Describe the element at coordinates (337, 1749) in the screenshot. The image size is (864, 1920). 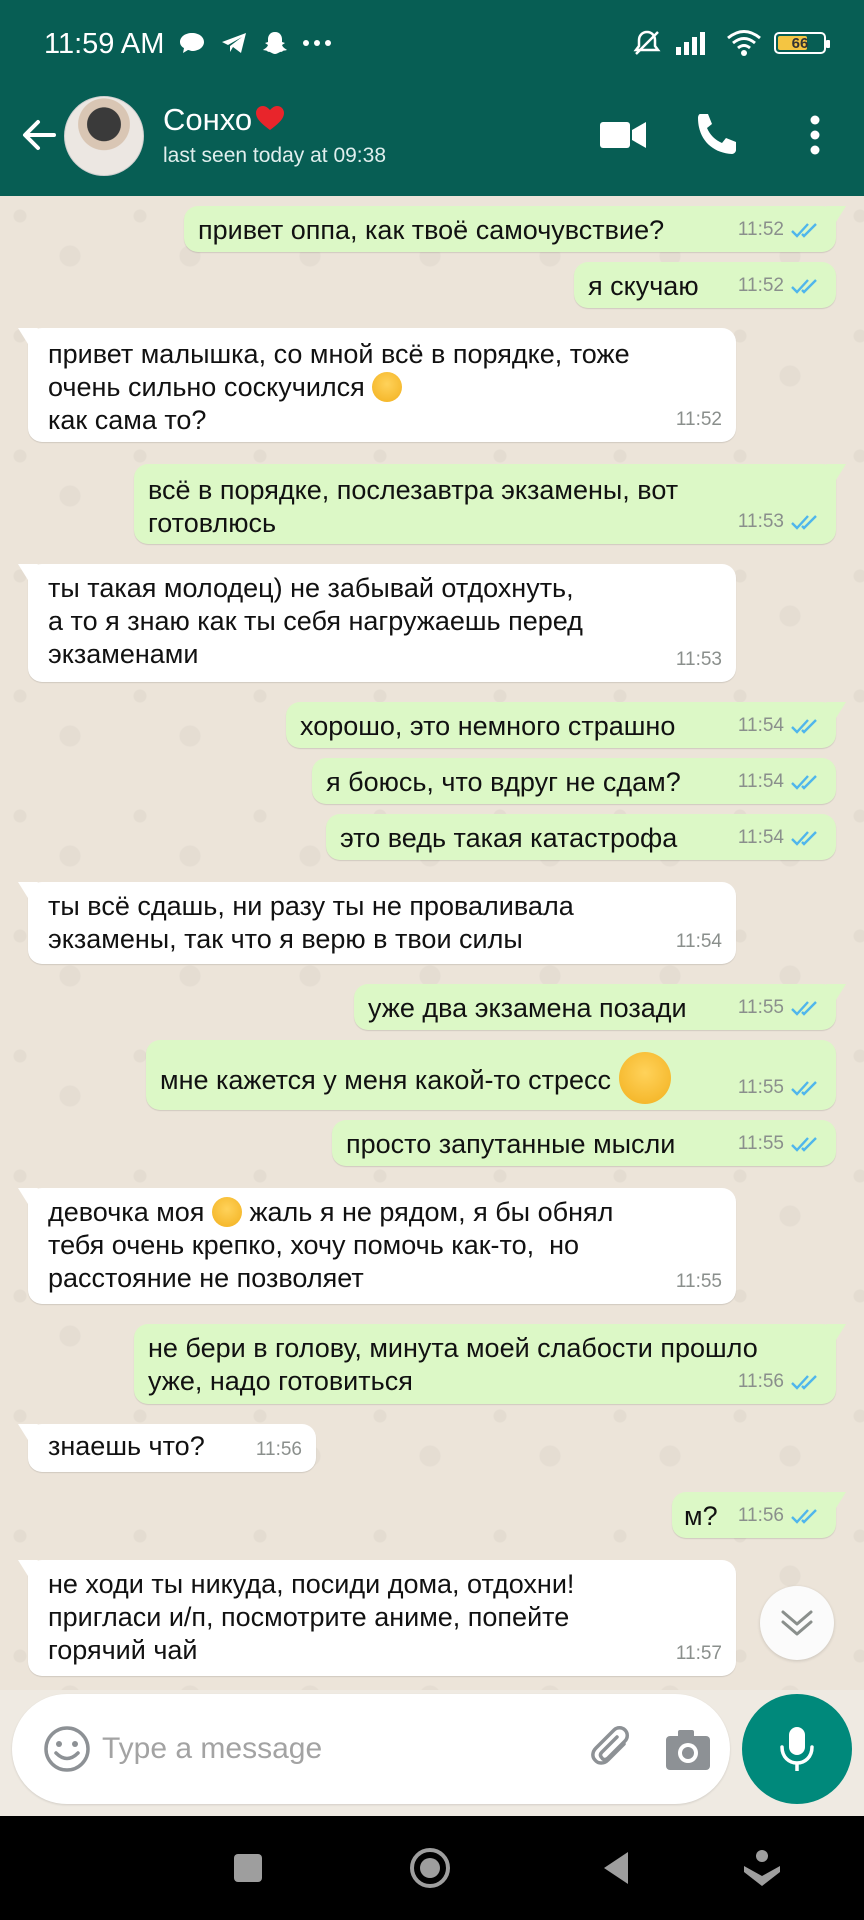
I see `message-input` at that location.